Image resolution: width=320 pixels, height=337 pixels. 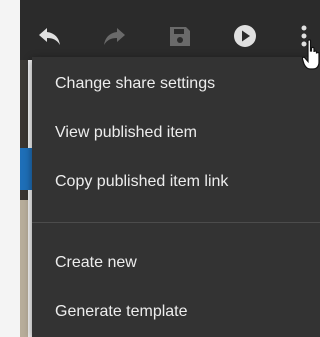 What do you see at coordinates (176, 263) in the screenshot?
I see `menu-item-create-new: Create new` at bounding box center [176, 263].